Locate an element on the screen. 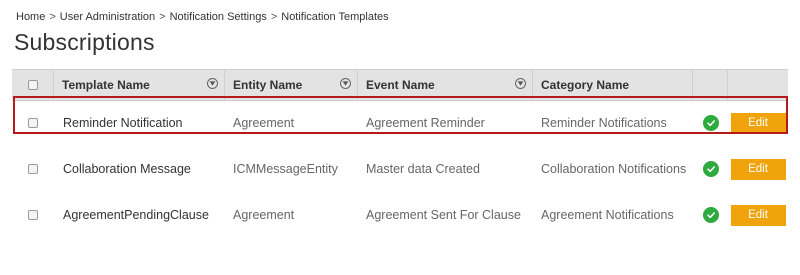 This screenshot has width=800, height=275. select-all-checkbox is located at coordinates (32, 85).